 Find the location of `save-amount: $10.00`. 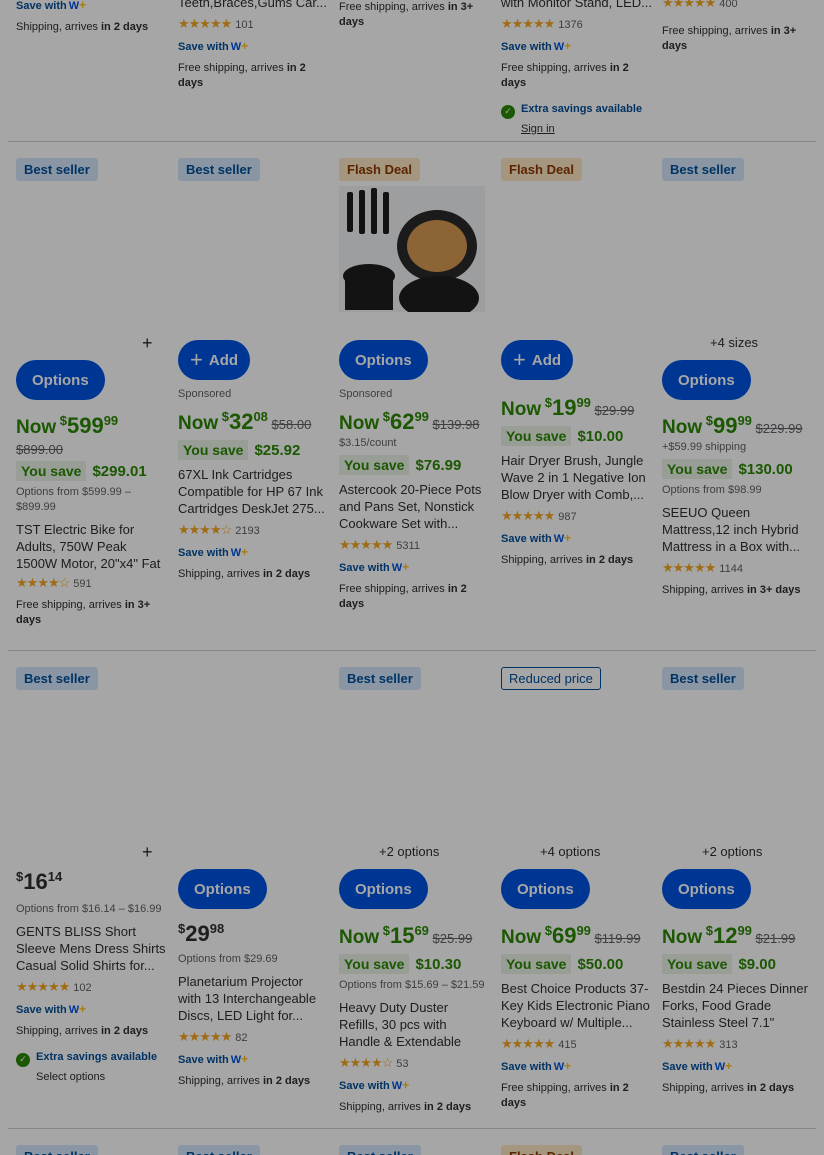

save-amount: $10.00 is located at coordinates (600, 436).